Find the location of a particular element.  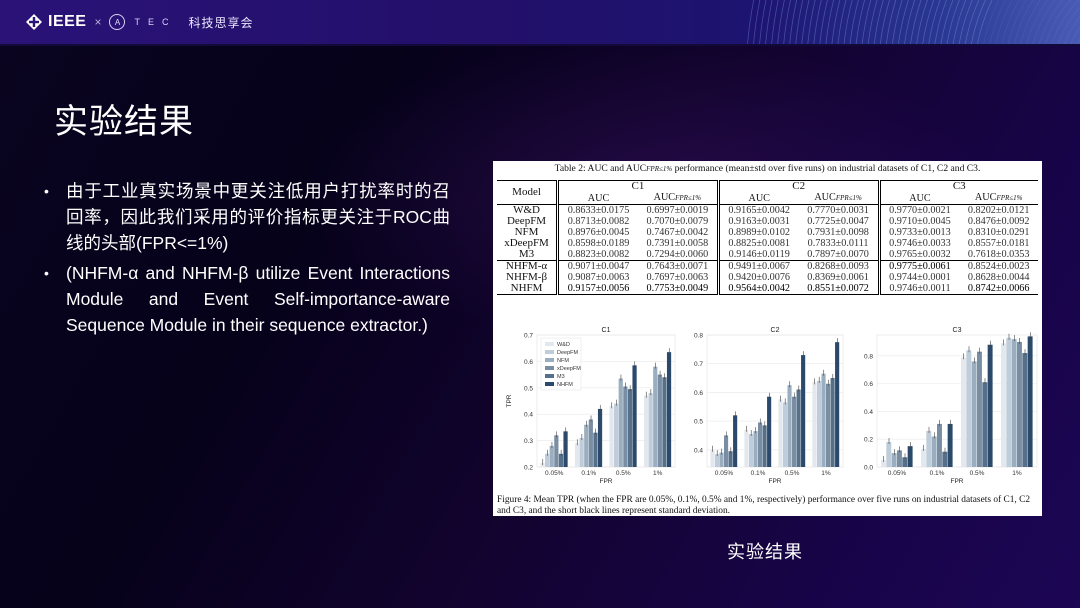

legend-label: M3 is located at coordinates (561, 377).